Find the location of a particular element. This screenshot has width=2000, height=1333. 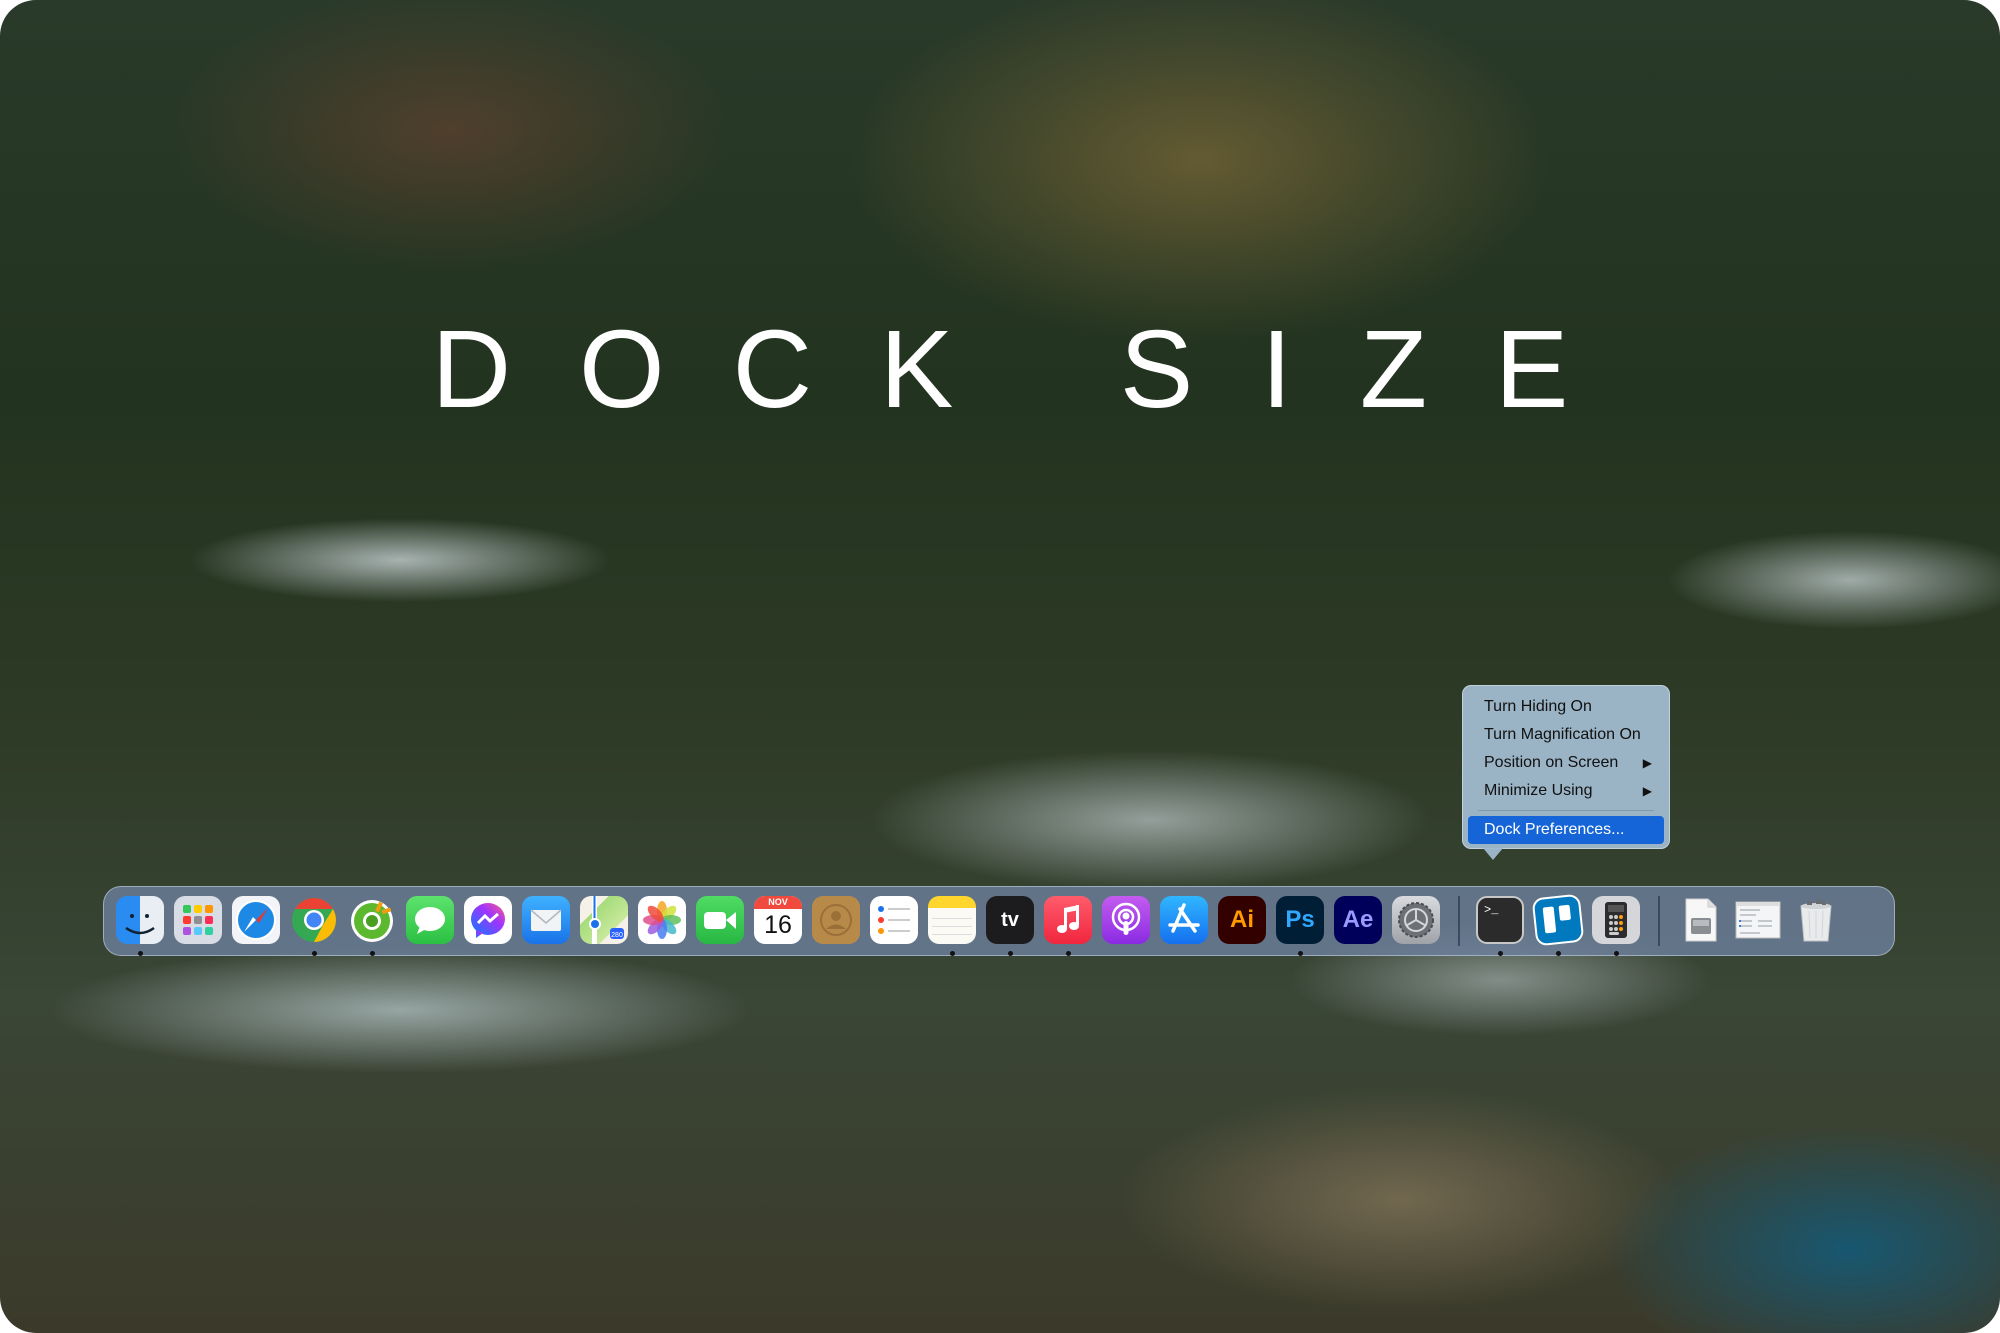

dock-item-calculator is located at coordinates (1617, 926).